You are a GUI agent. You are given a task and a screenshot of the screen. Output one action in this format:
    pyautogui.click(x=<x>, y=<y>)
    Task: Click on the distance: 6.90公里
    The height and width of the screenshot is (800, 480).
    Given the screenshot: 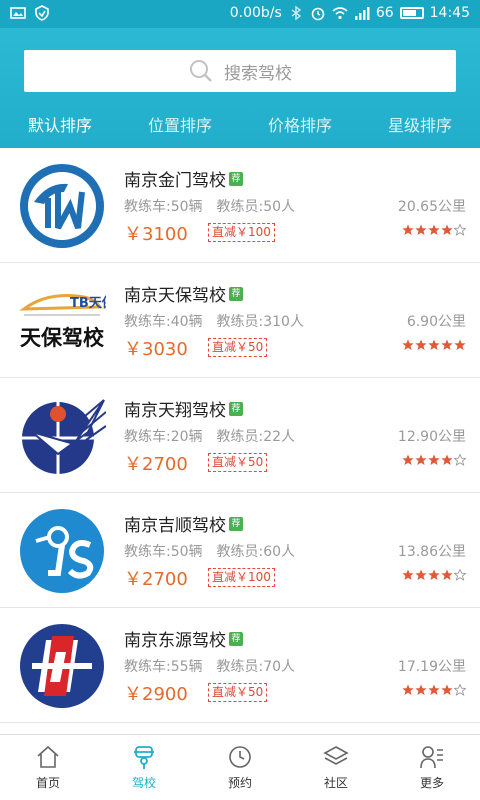 What is the action you would take?
    pyautogui.click(x=436, y=322)
    